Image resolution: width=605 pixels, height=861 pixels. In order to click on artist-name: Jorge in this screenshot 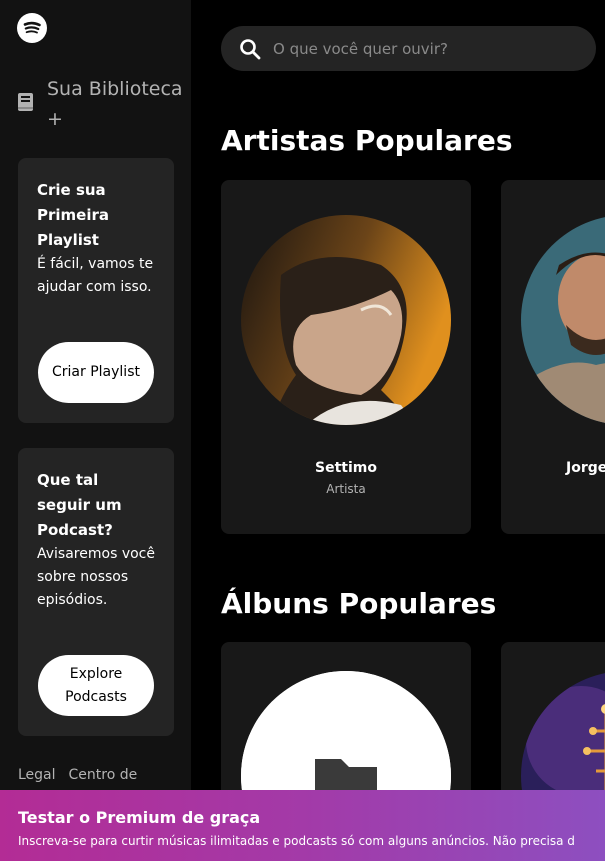, I will do `click(585, 468)`.